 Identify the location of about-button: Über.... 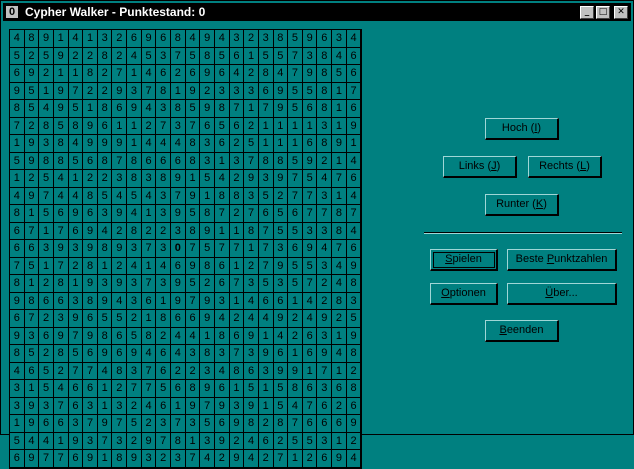
(562, 294).